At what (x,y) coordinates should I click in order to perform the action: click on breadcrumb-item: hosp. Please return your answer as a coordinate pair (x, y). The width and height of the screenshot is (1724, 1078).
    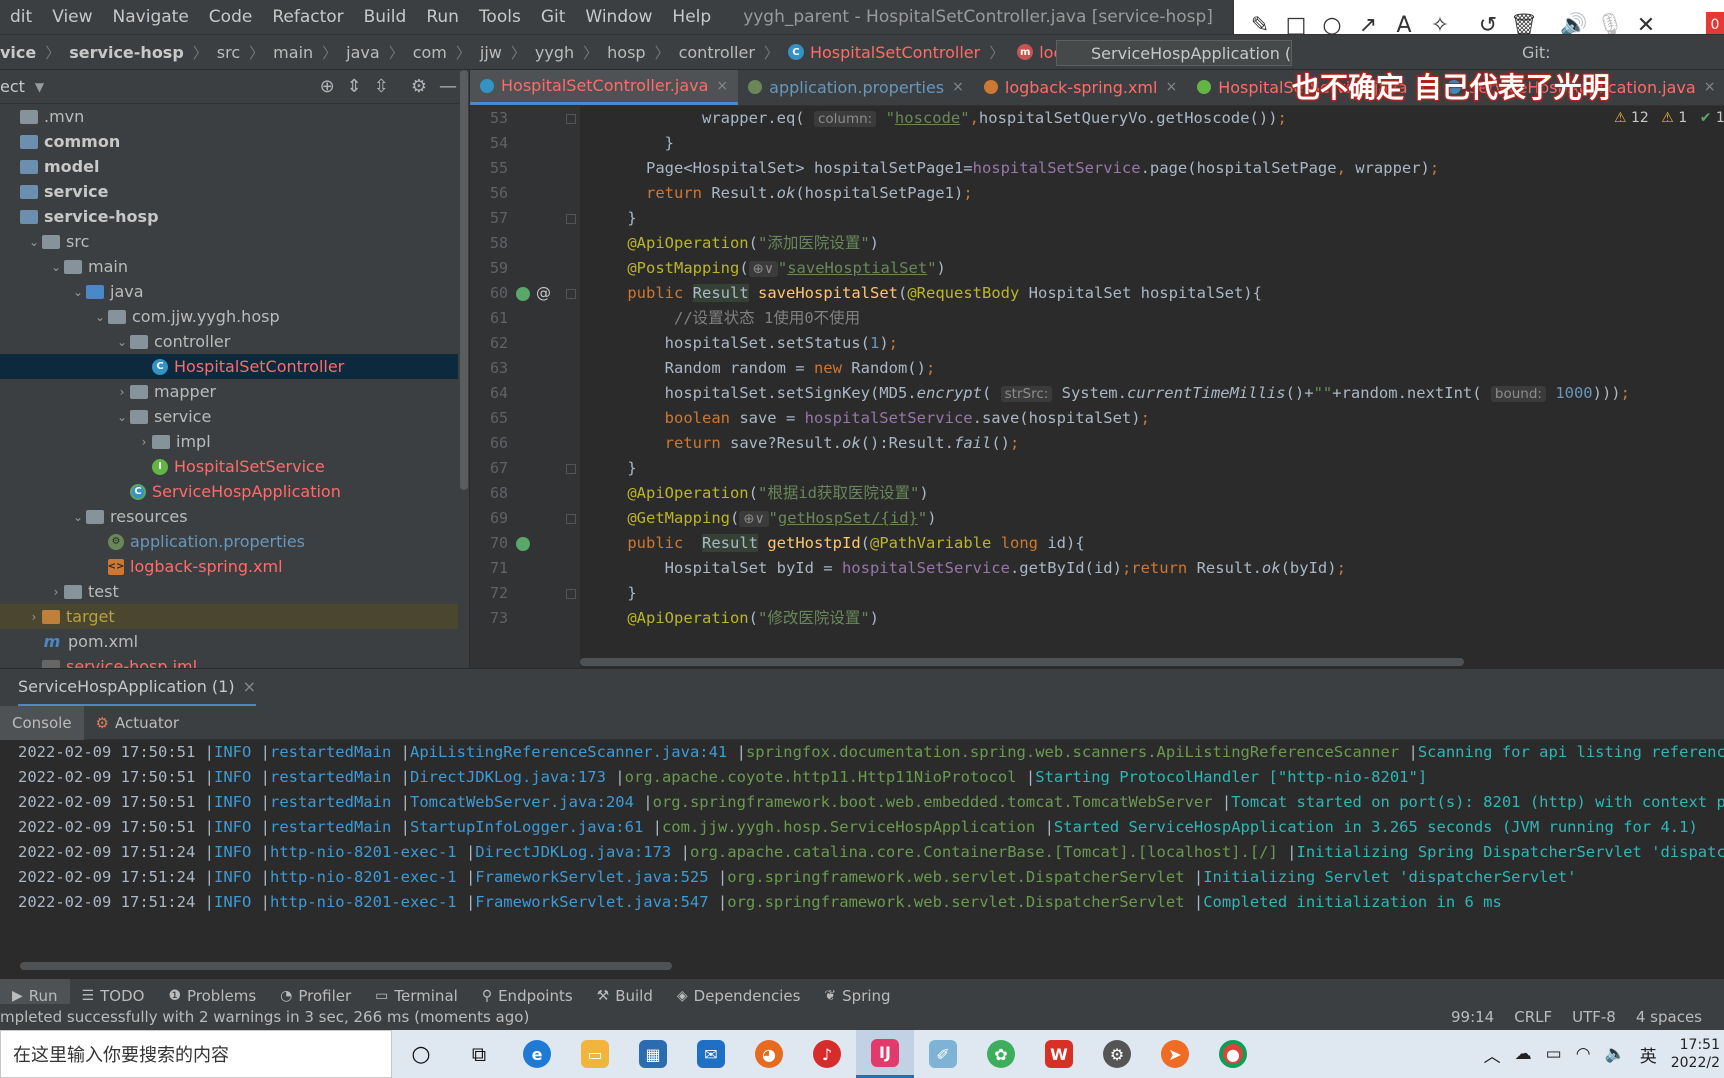
    Looking at the image, I should click on (626, 52).